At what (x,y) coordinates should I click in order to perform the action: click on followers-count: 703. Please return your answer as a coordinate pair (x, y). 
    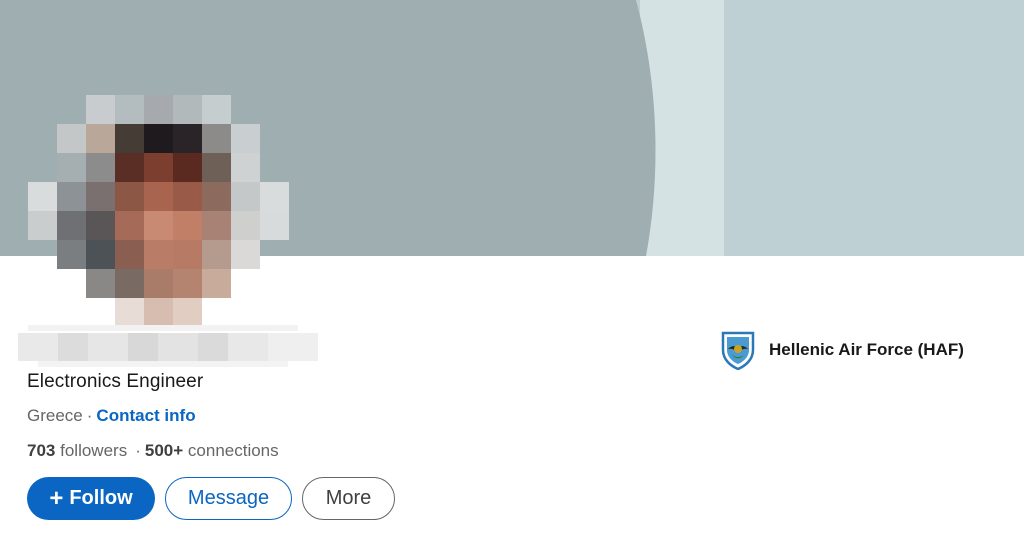
    Looking at the image, I should click on (41, 450).